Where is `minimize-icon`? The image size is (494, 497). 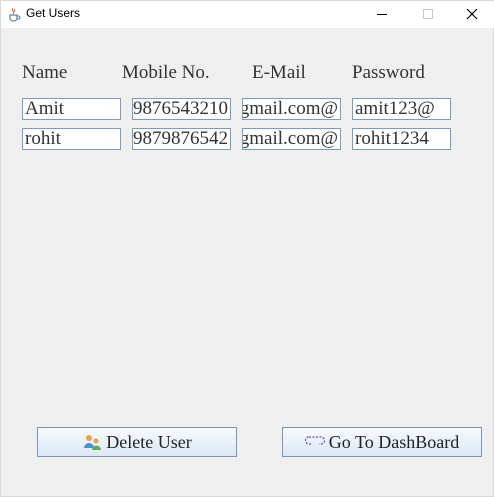 minimize-icon is located at coordinates (382, 14).